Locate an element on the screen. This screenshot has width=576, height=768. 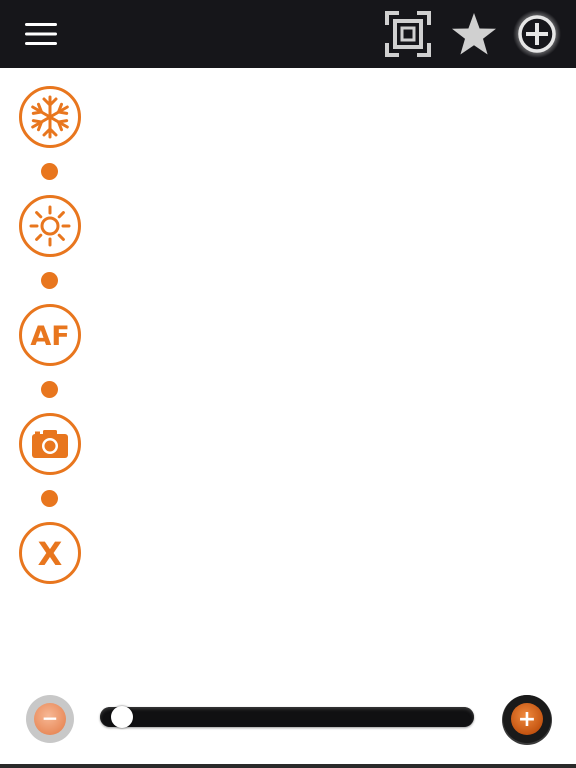
brightness-button is located at coordinates (50, 226).